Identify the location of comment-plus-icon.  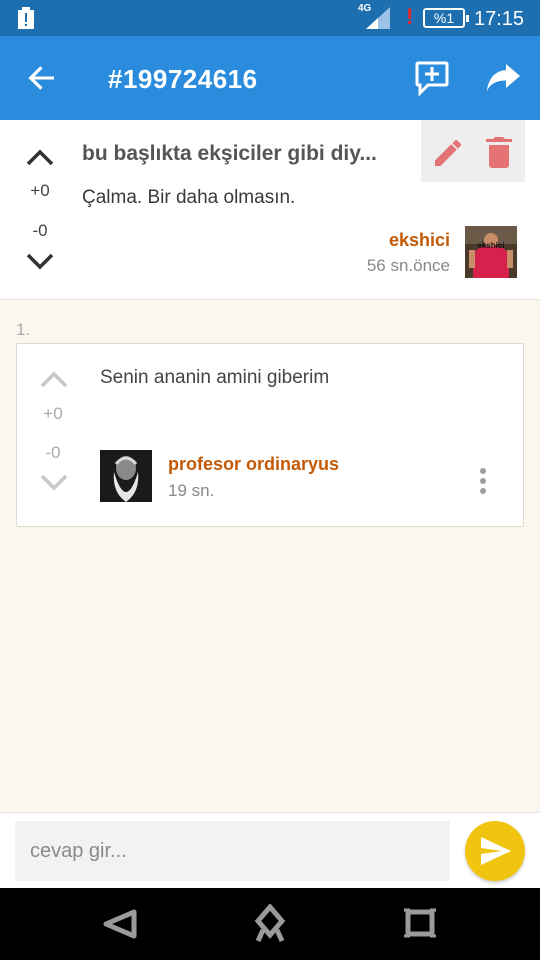
(432, 78).